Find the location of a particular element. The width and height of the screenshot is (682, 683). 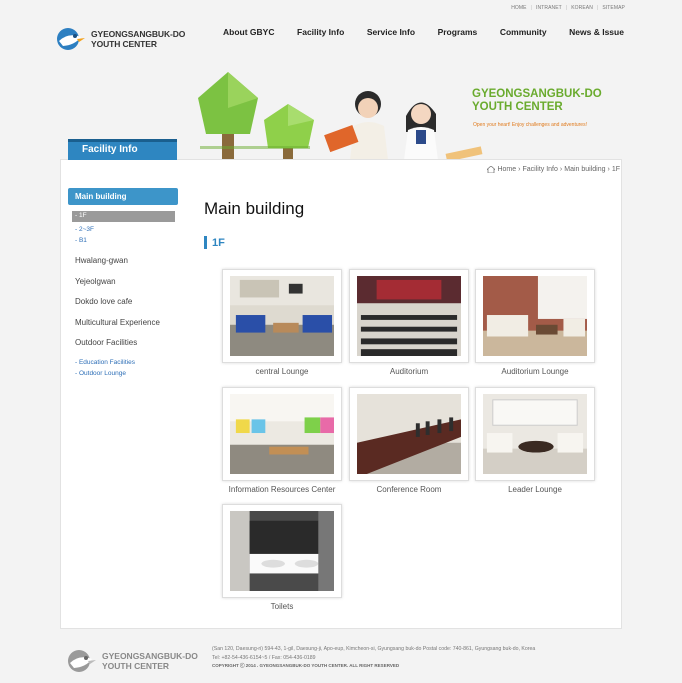

side-nav-outdoor-sublist: - Education Facilities - Outdoor Lounge is located at coordinates (123, 368).